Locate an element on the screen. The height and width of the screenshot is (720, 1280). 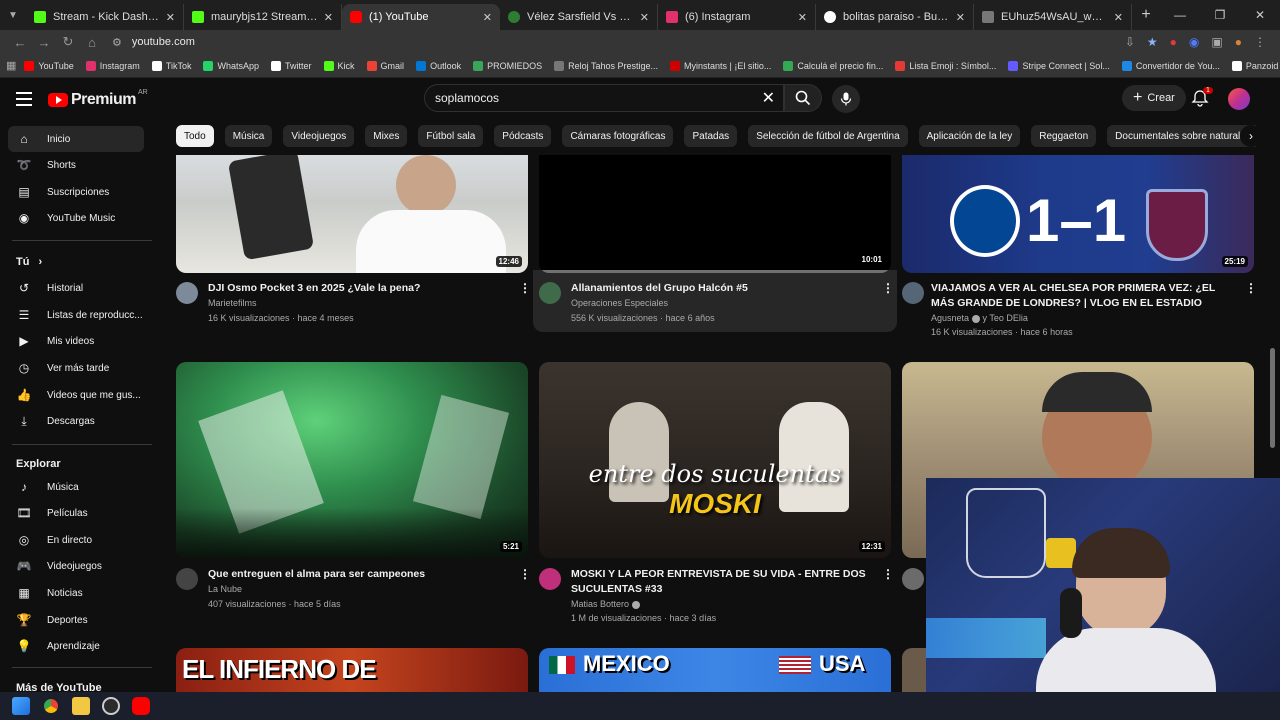
forward-icon: → is located at coordinates (44, 42).